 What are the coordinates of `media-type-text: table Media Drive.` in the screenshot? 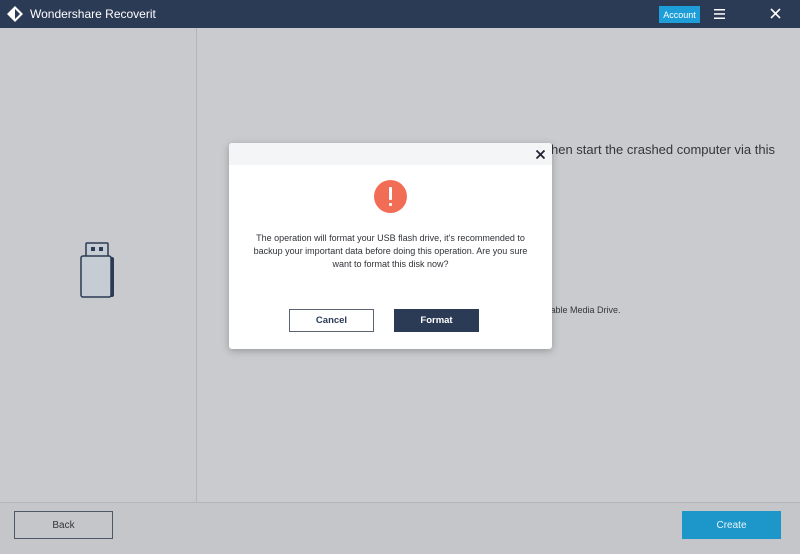 It's located at (584, 310).